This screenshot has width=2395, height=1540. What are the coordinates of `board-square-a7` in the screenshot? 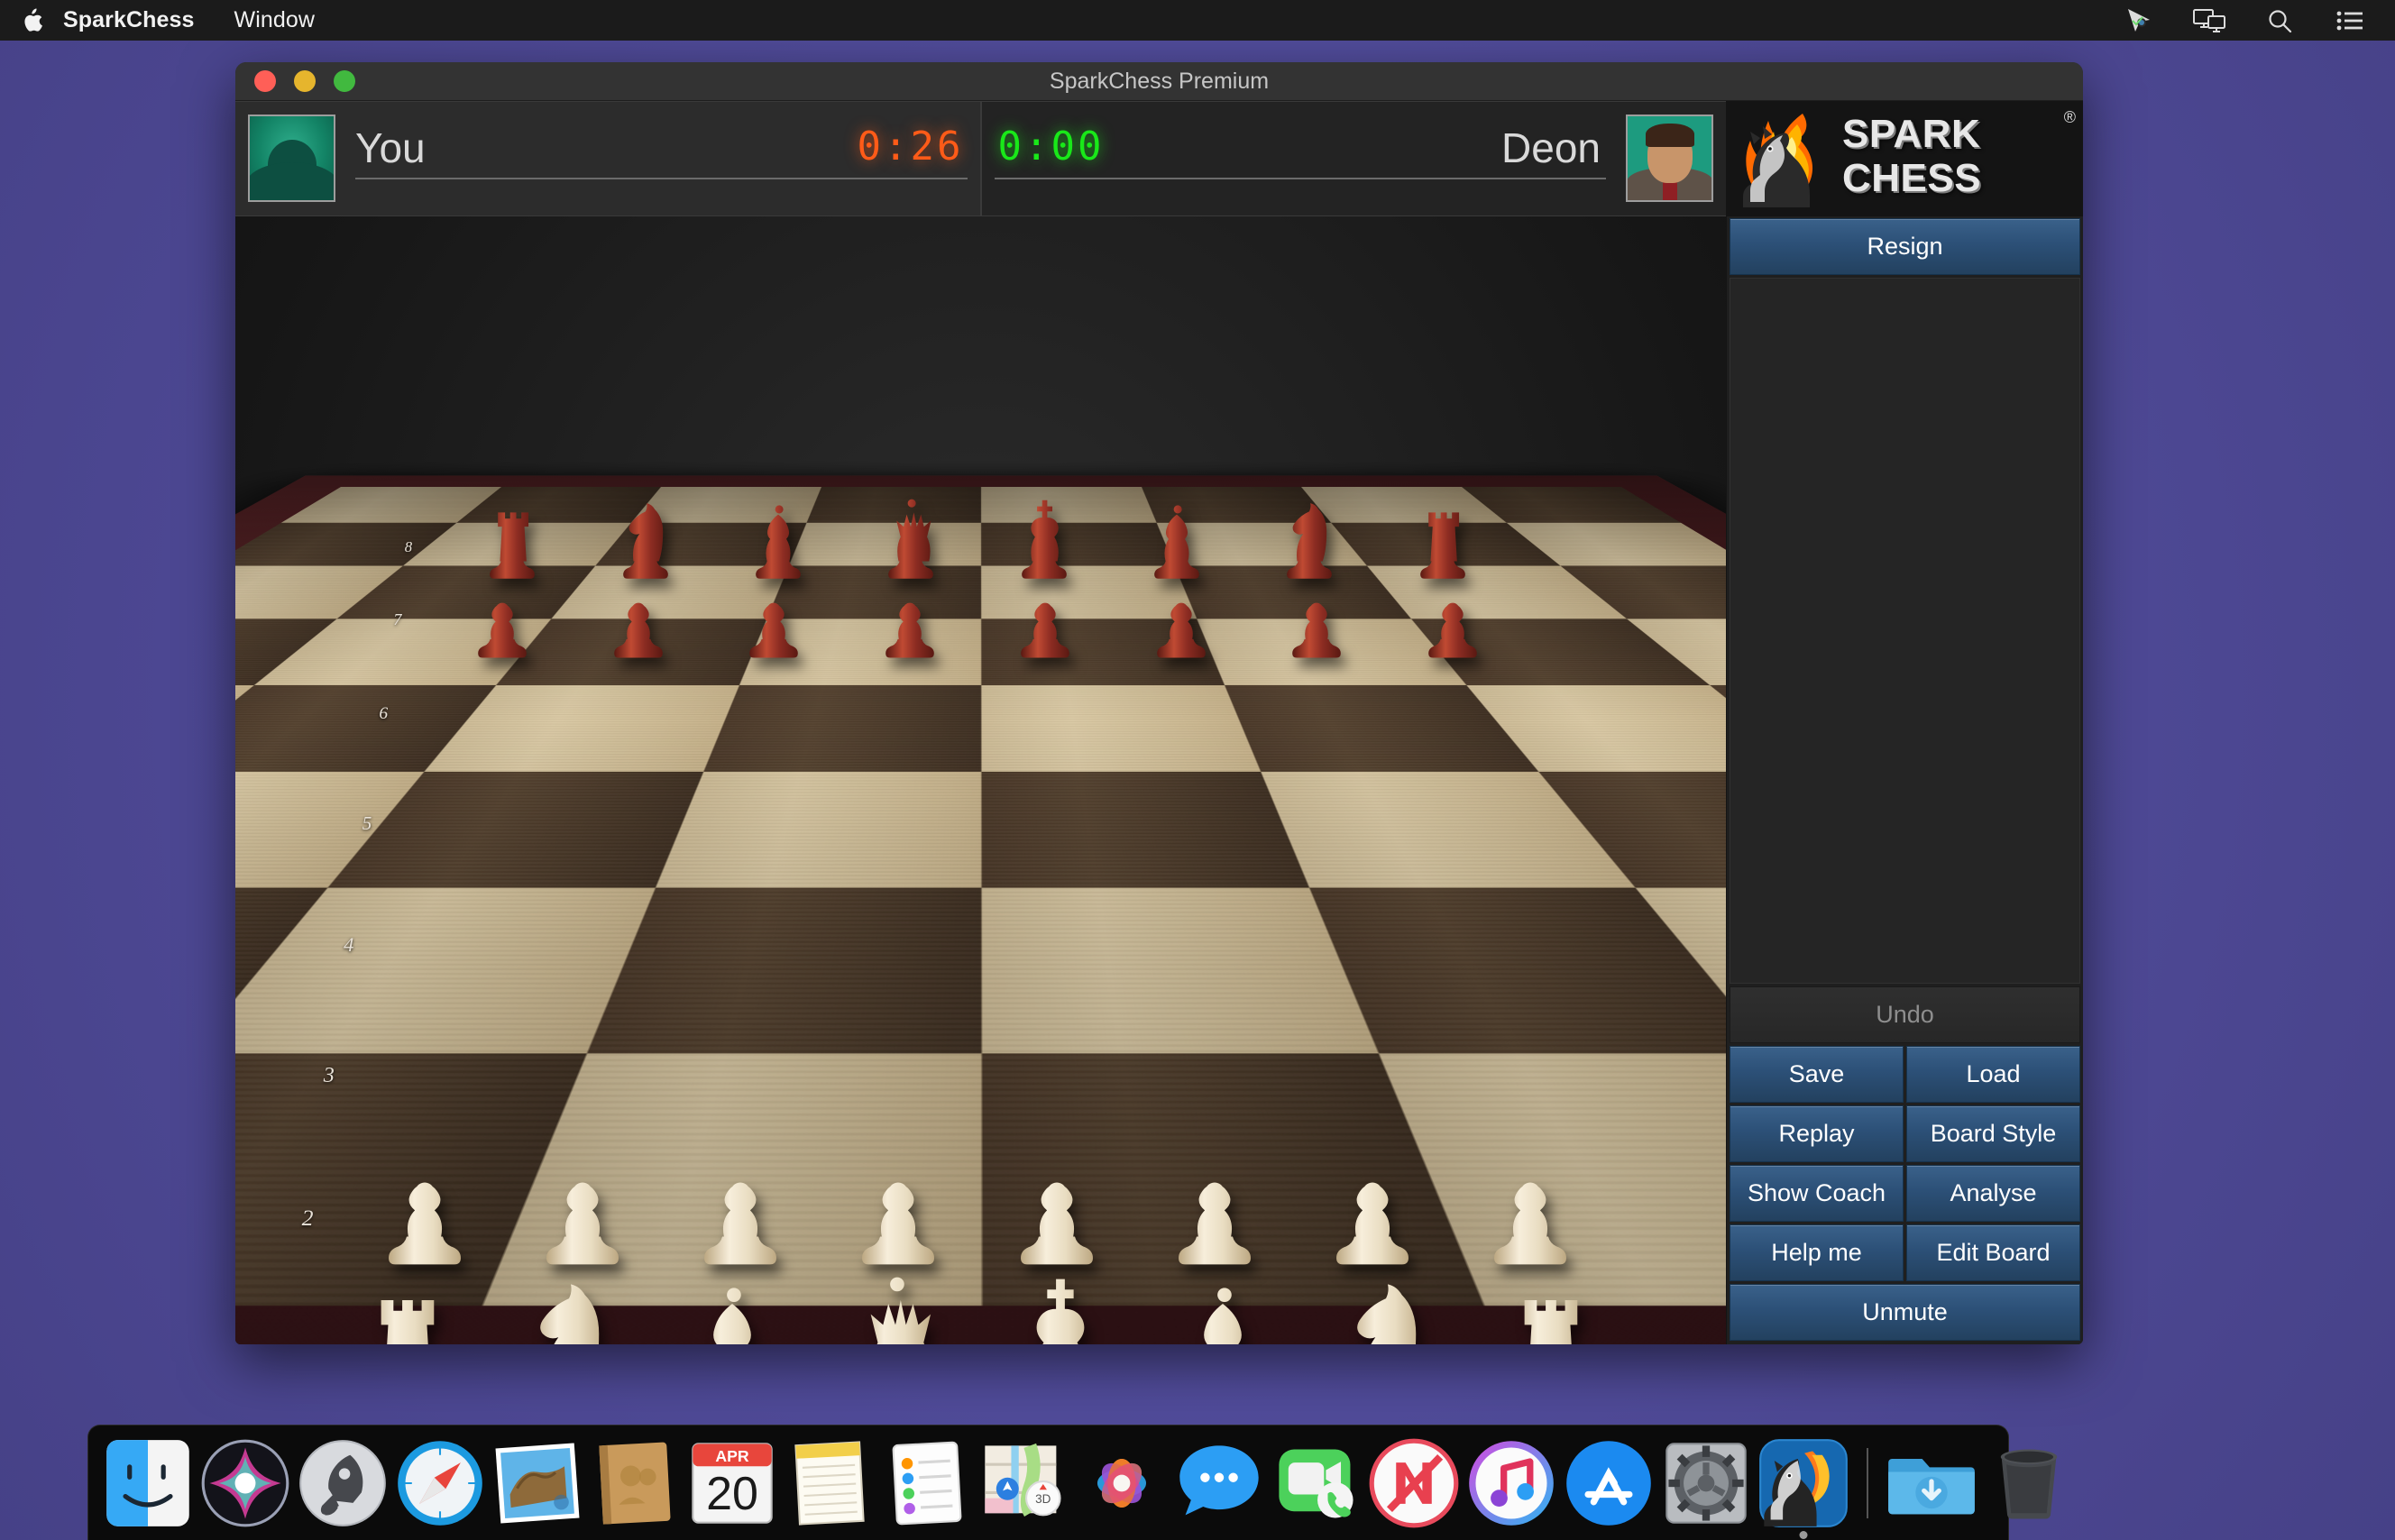 It's located at (345, 544).